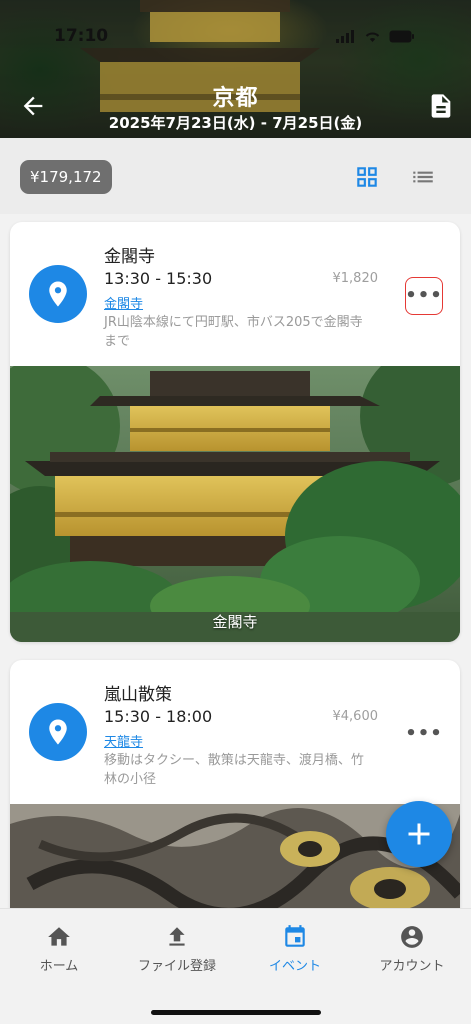 The image size is (471, 1024). What do you see at coordinates (236, 1012) in the screenshot?
I see `home-indicator` at bounding box center [236, 1012].